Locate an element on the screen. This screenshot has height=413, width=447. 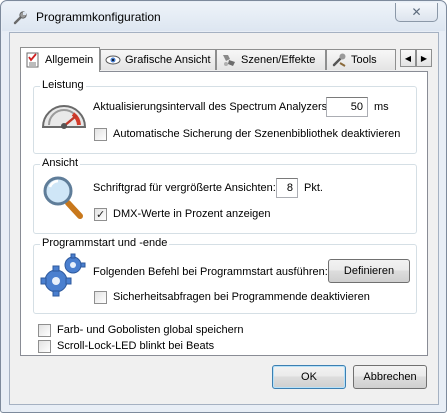
close-icon: ✕ is located at coordinates (416, 12).